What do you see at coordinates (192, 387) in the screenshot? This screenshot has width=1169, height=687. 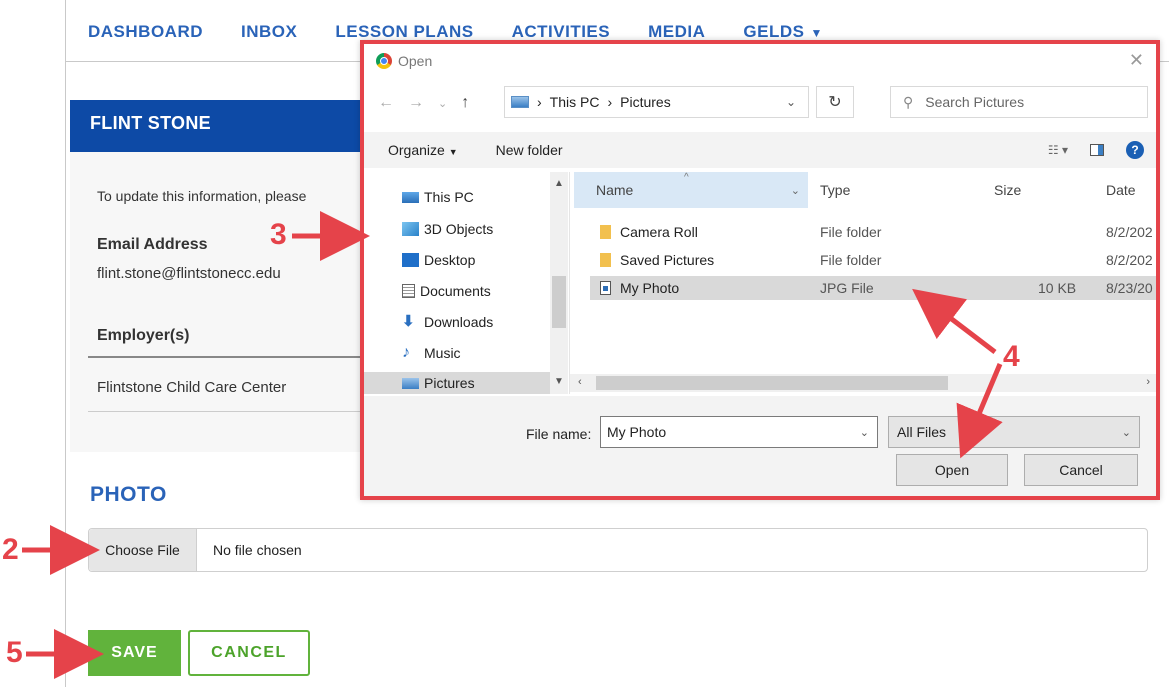 I see `employer-value: Flintstone Child Care Center` at bounding box center [192, 387].